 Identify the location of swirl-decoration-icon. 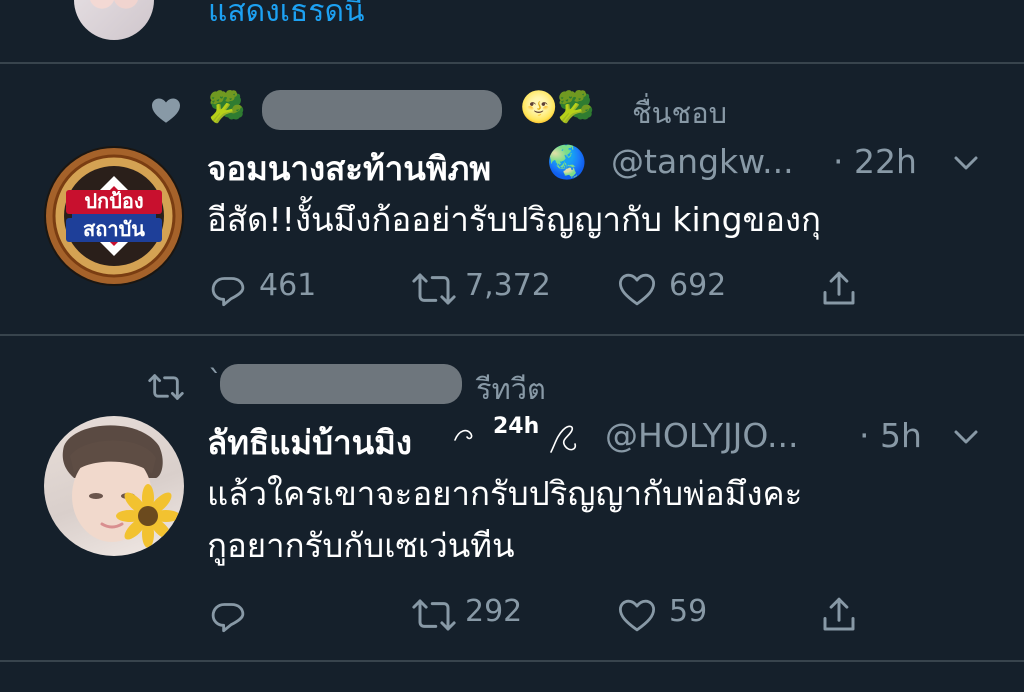
(463, 435).